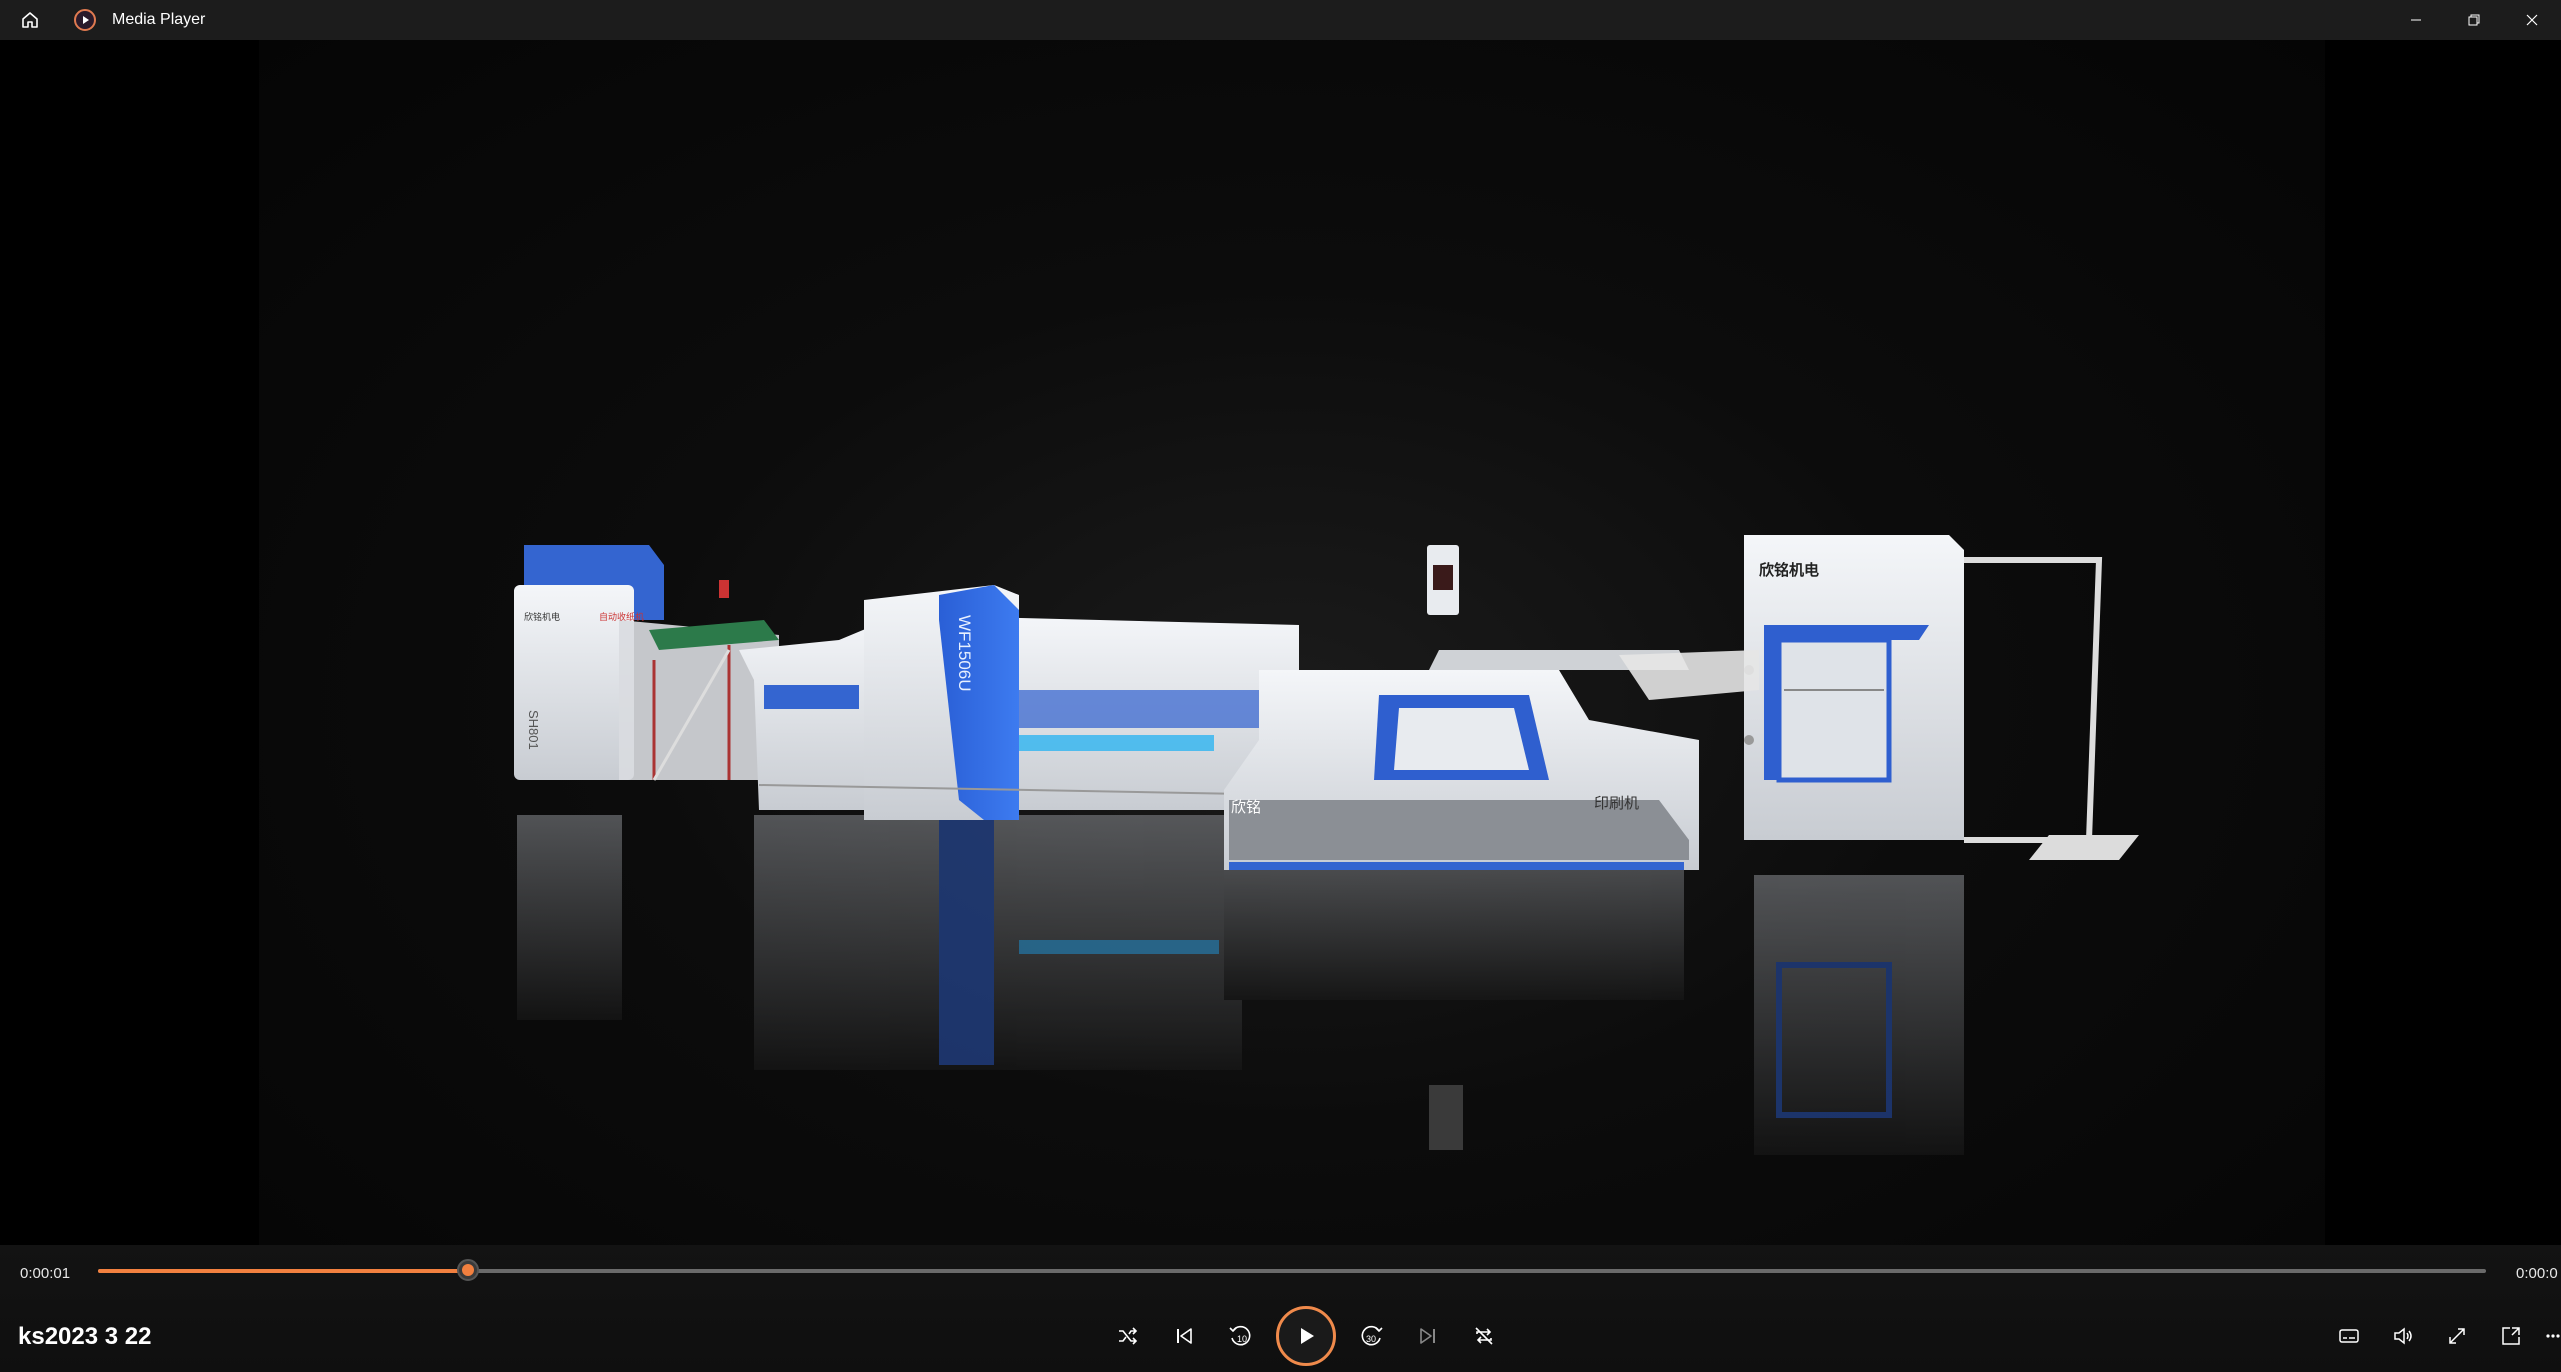 Image resolution: width=2561 pixels, height=1372 pixels. I want to click on rewind-10-button: 10, so click(1240, 1336).